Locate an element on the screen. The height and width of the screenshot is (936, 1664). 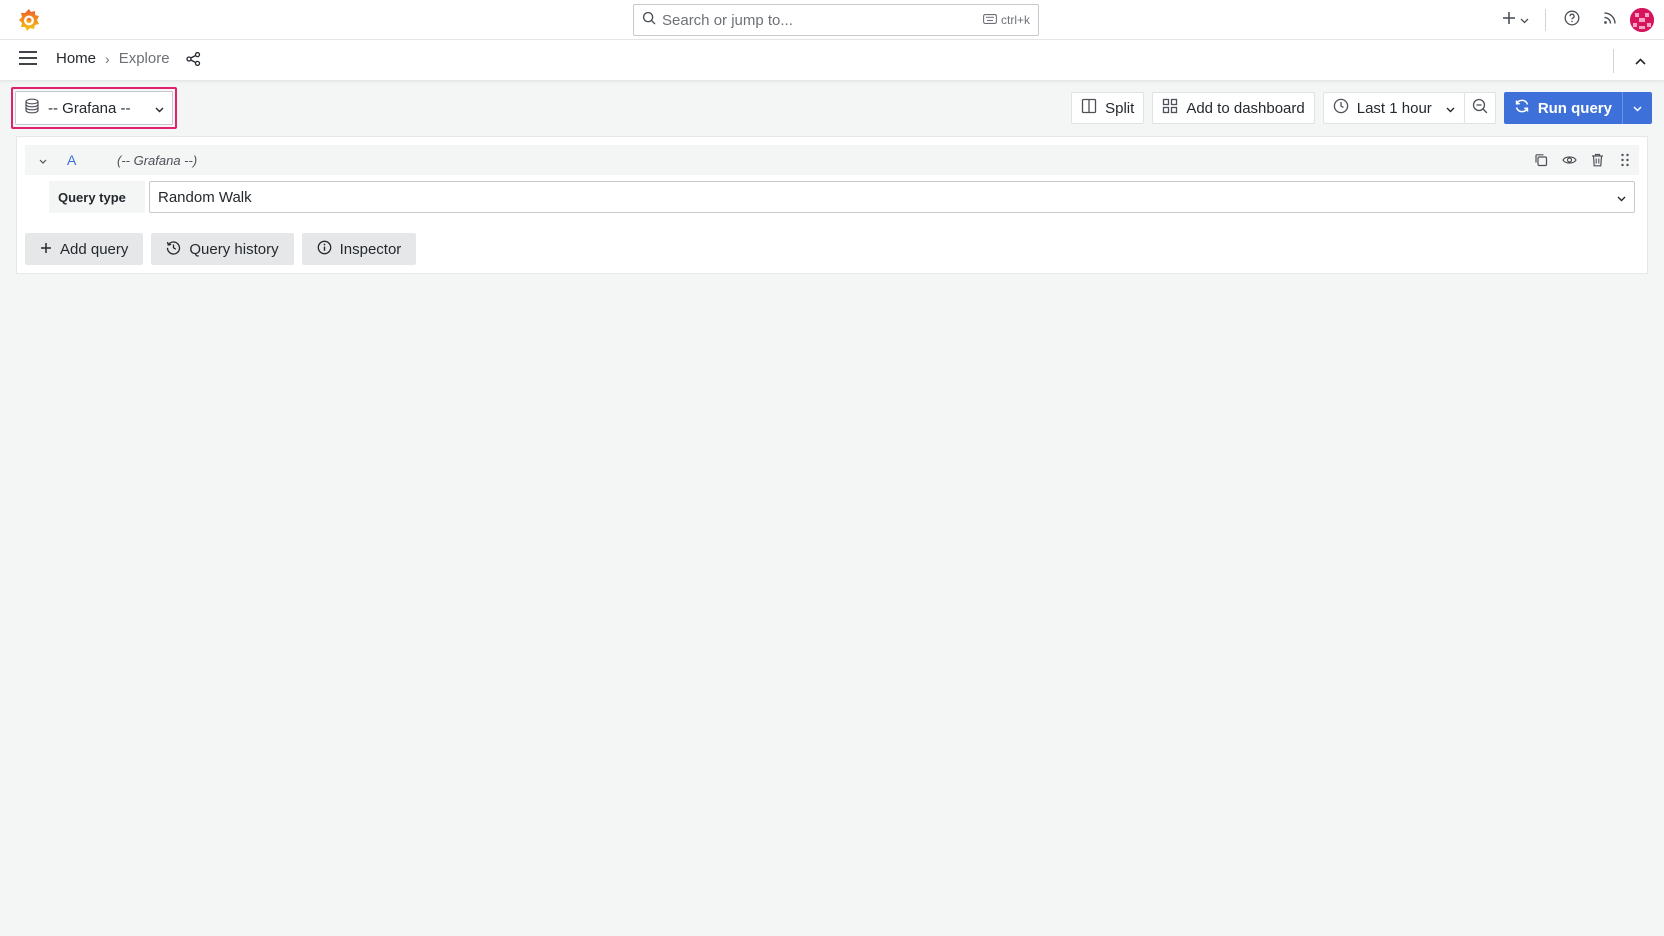
menu-button is located at coordinates (28, 60).